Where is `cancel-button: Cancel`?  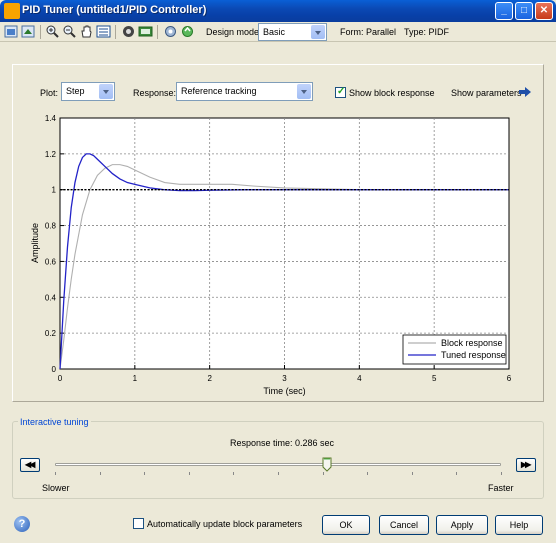 cancel-button: Cancel is located at coordinates (404, 525).